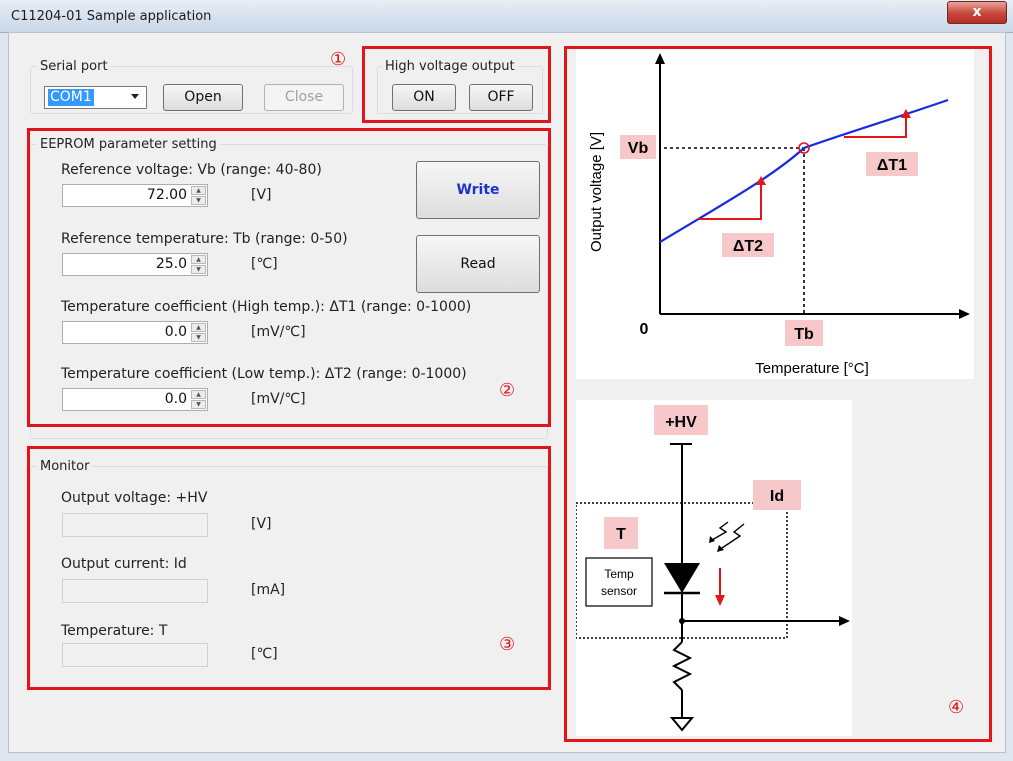  I want to click on close-port-button: Close, so click(304, 97).